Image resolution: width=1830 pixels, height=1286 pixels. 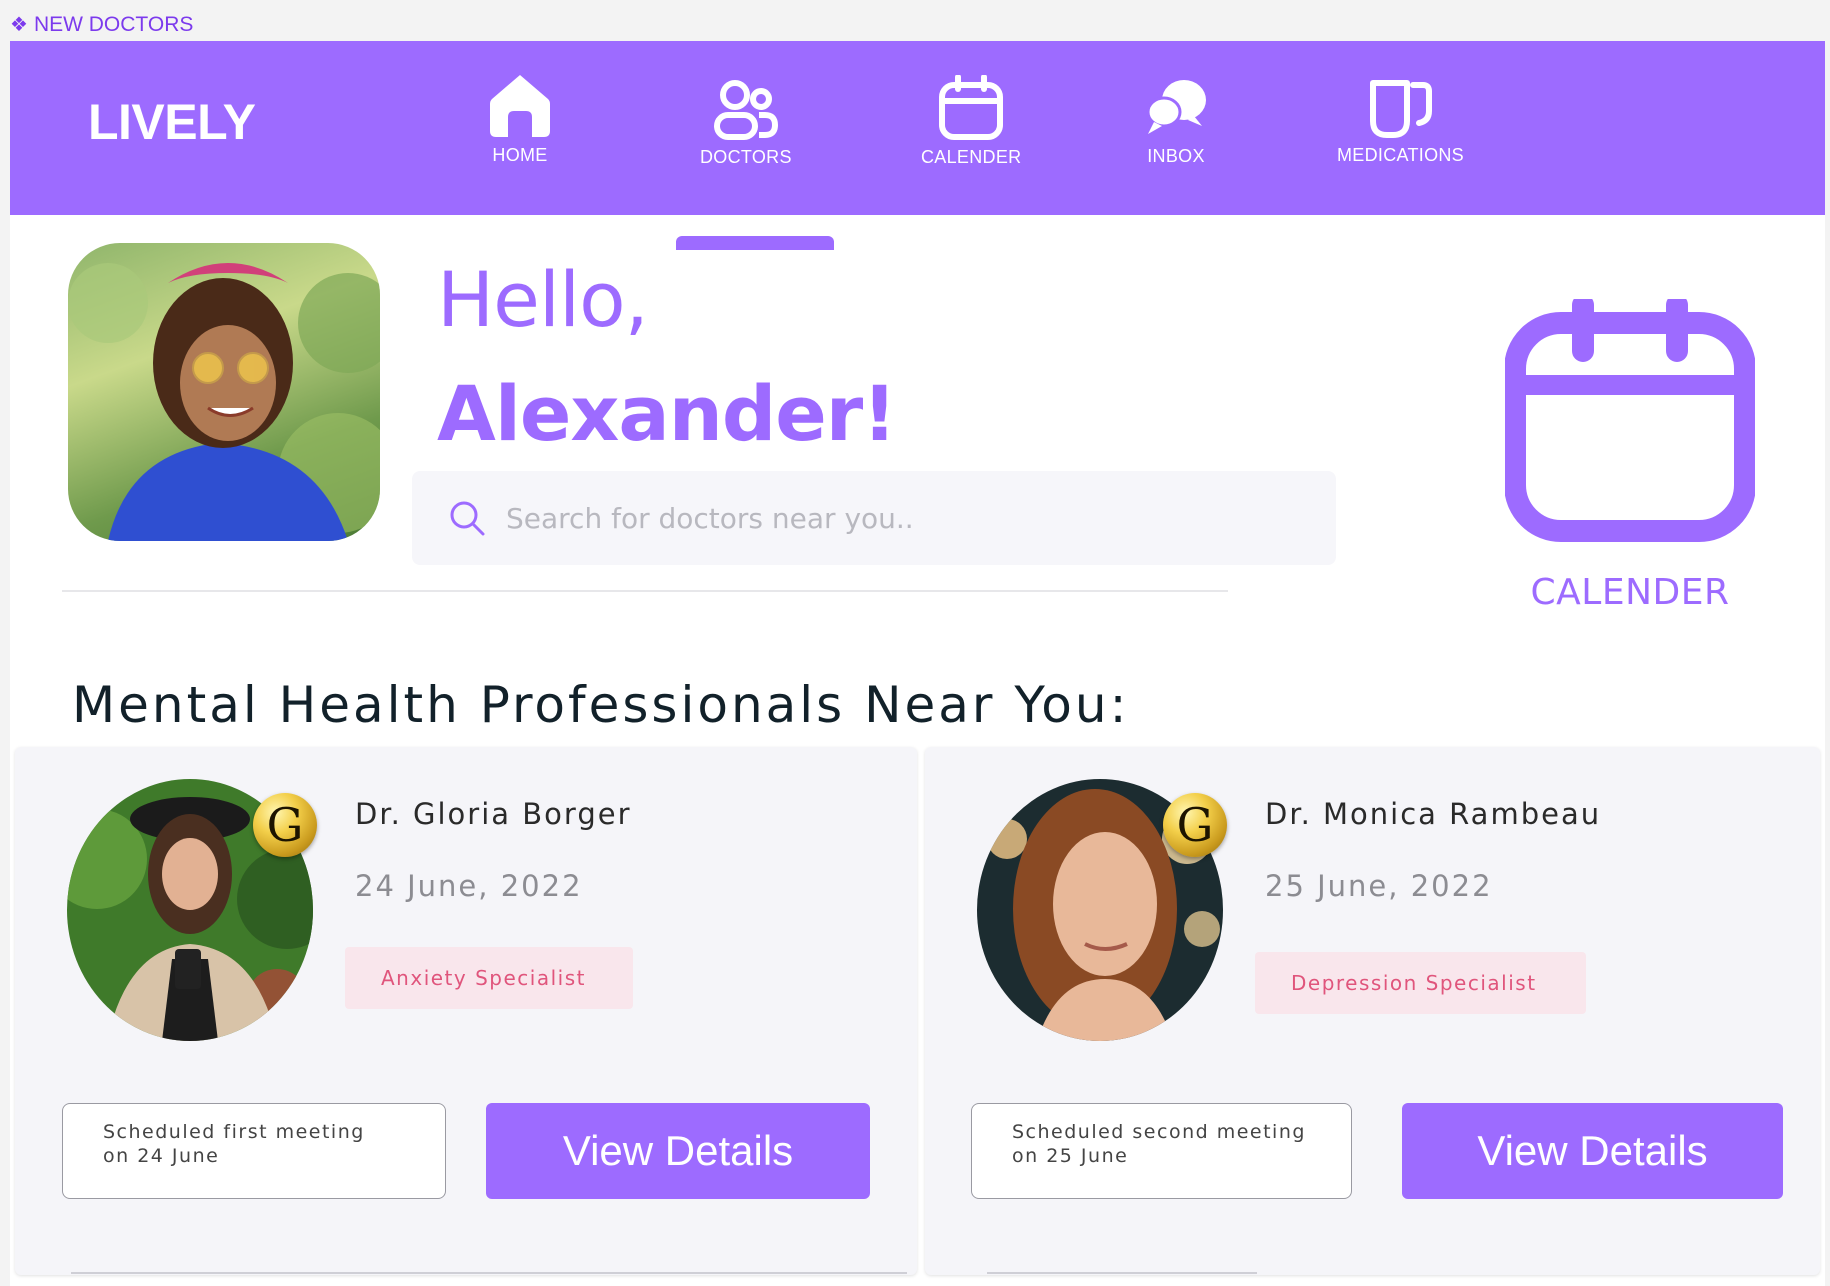 I want to click on nav-label-home: HOME, so click(x=520, y=155).